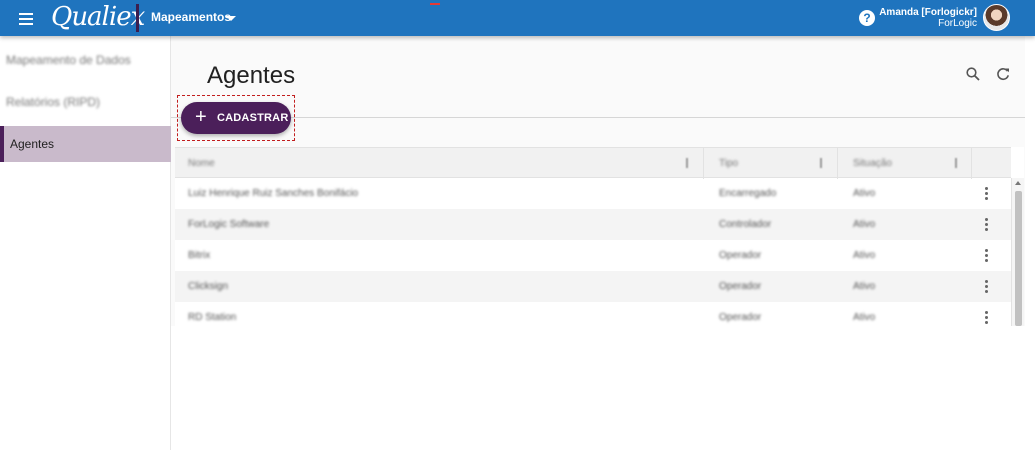  Describe the element at coordinates (745, 224) in the screenshot. I see `cell-tipo: Controlador` at that location.